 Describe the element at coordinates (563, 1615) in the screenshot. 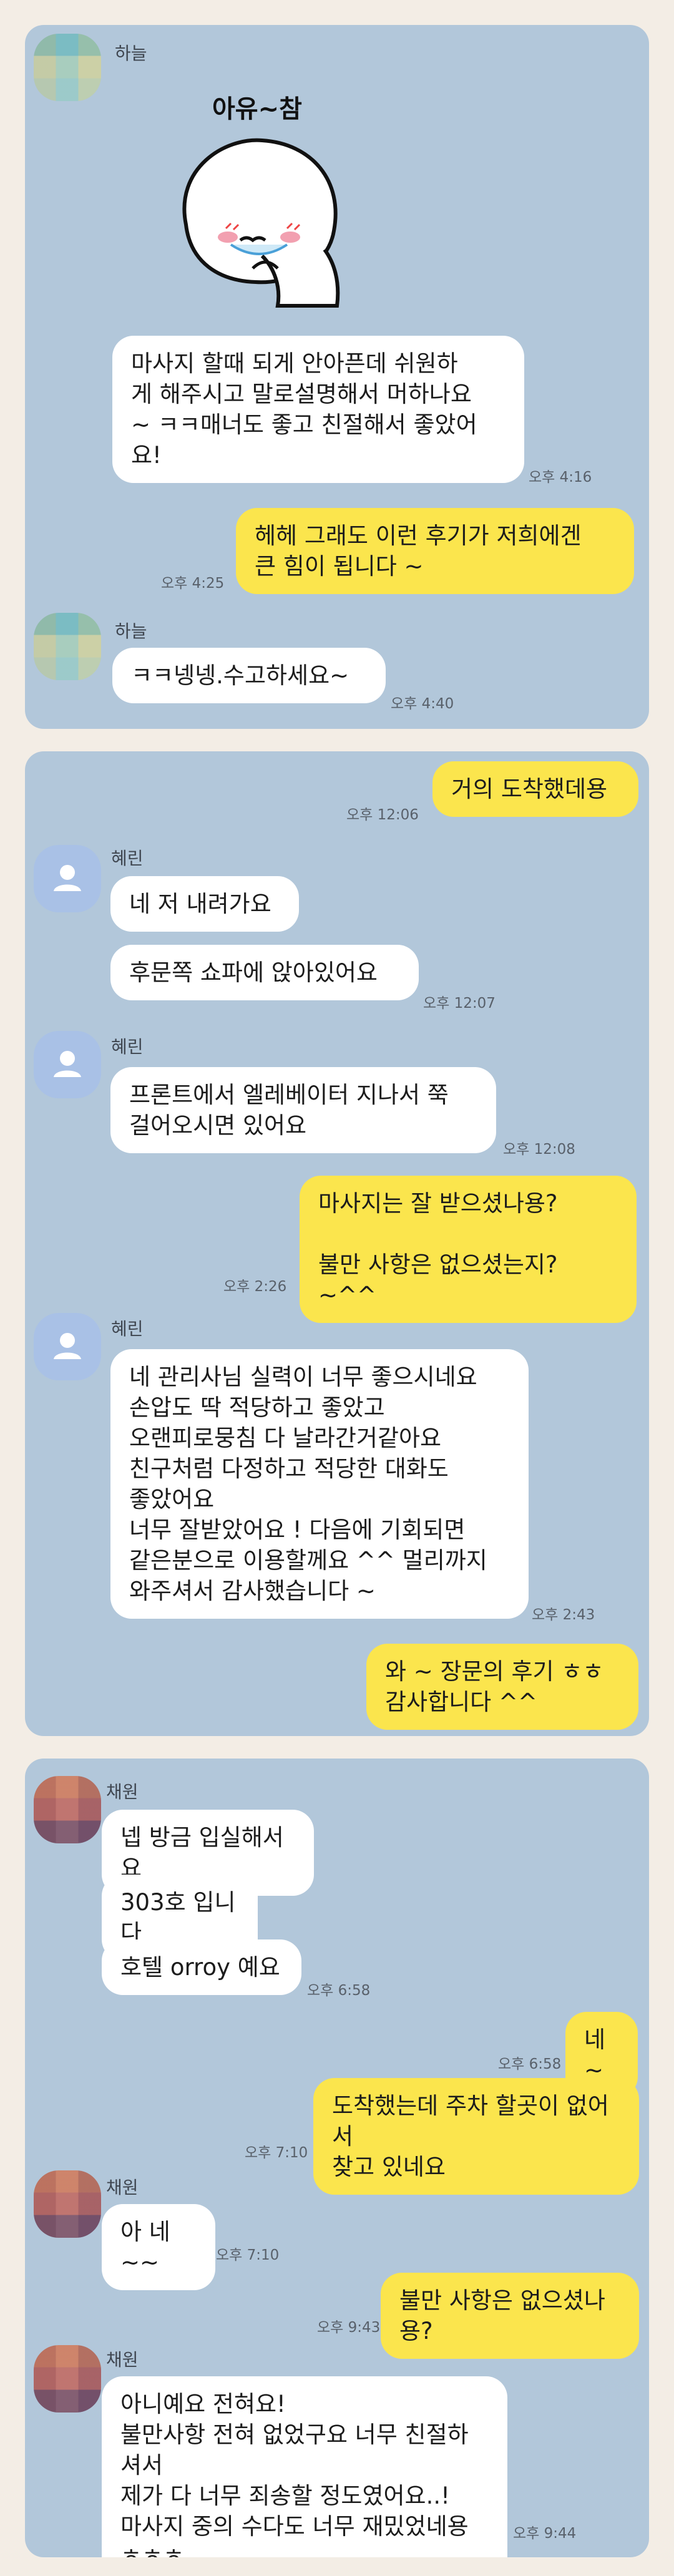

I see `message-time: 오후 2:43` at that location.